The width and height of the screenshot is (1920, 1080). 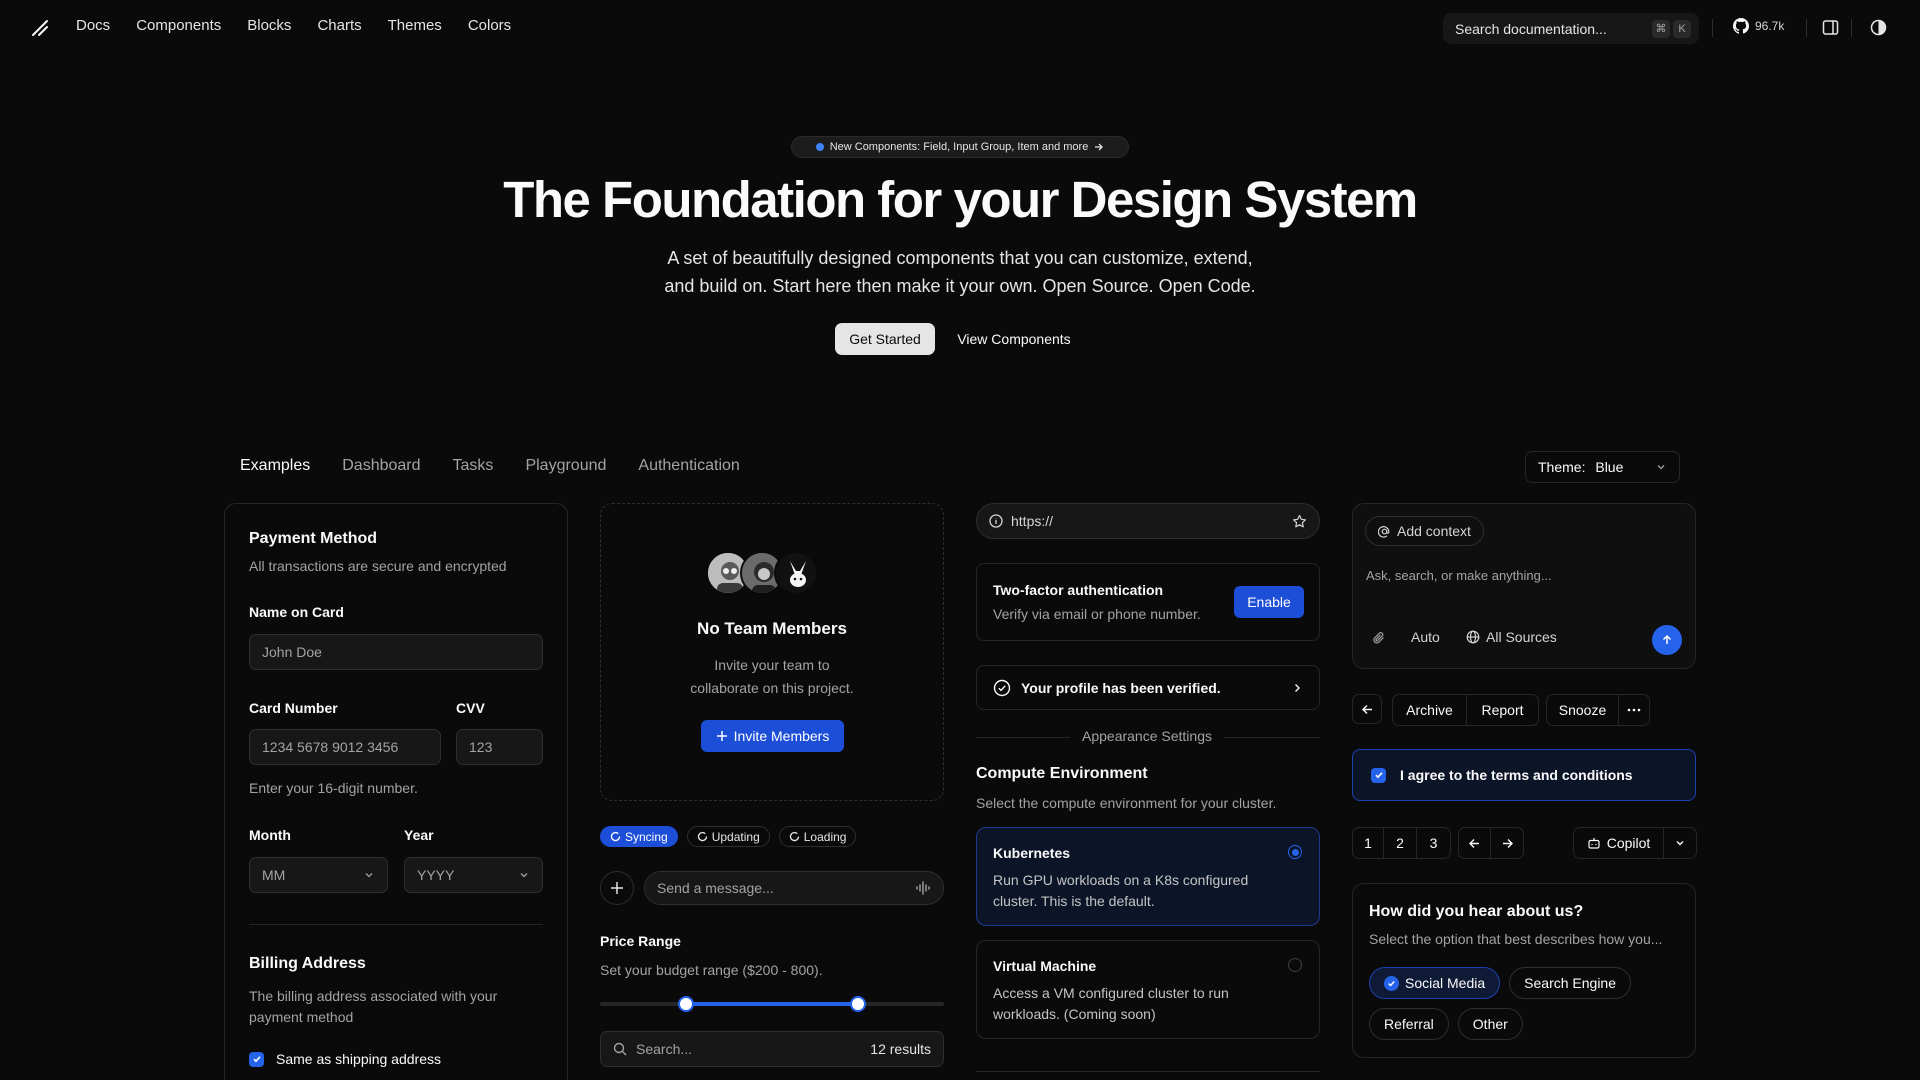 What do you see at coordinates (1524, 775) in the screenshot?
I see `terms-checkbox-field: I agree to the terms and conditions` at bounding box center [1524, 775].